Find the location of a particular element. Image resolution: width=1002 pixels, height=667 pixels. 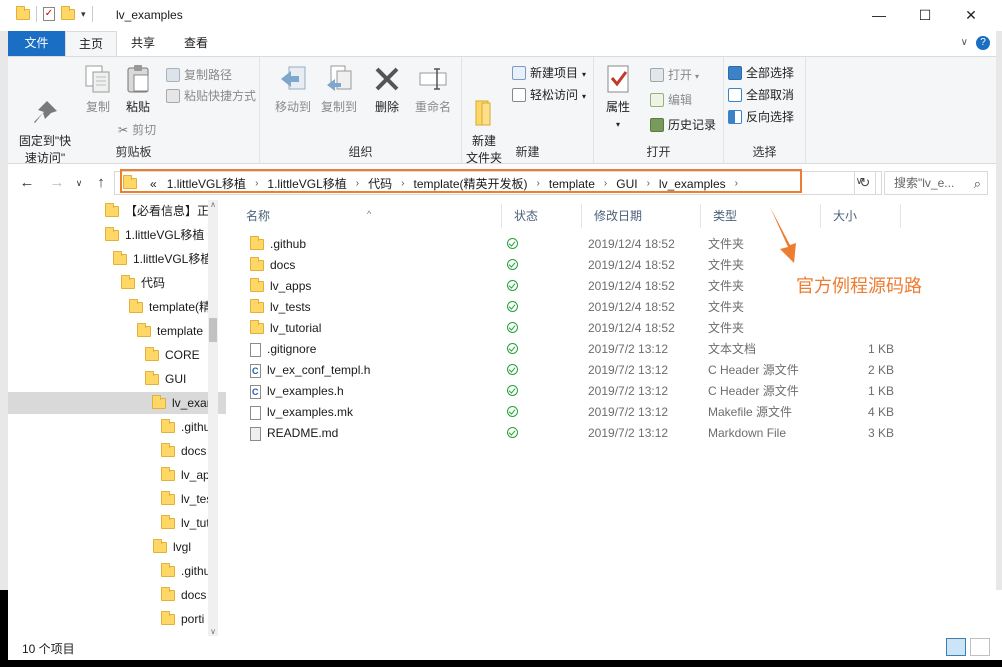

group-label-organize: 组织 is located at coordinates (360, 152).